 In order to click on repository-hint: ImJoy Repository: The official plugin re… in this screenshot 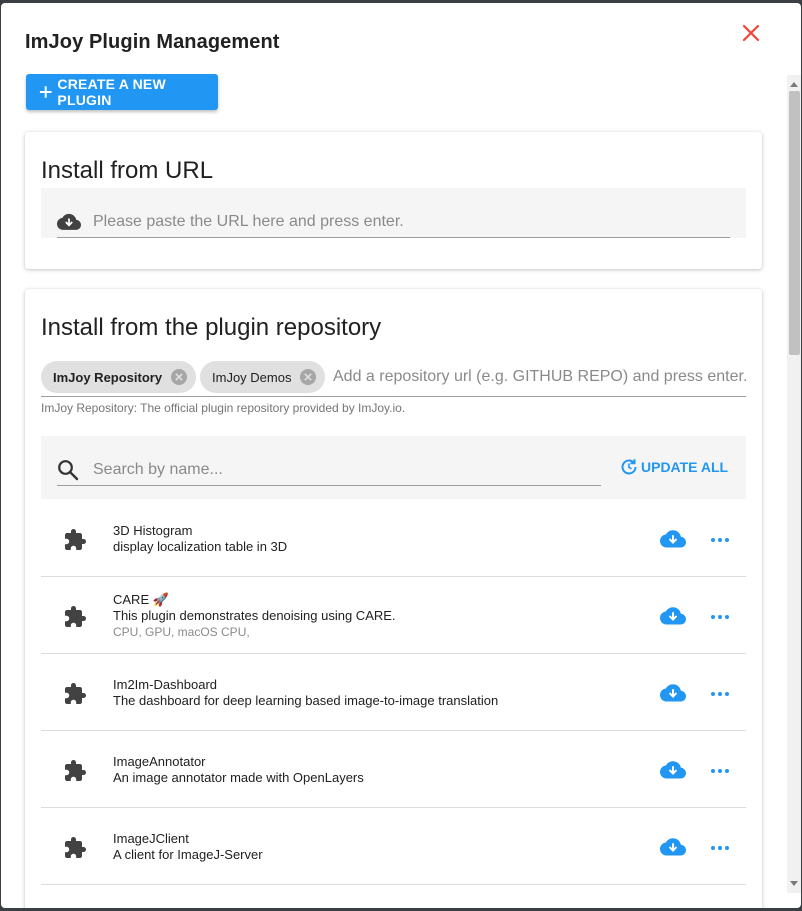, I will do `click(223, 408)`.